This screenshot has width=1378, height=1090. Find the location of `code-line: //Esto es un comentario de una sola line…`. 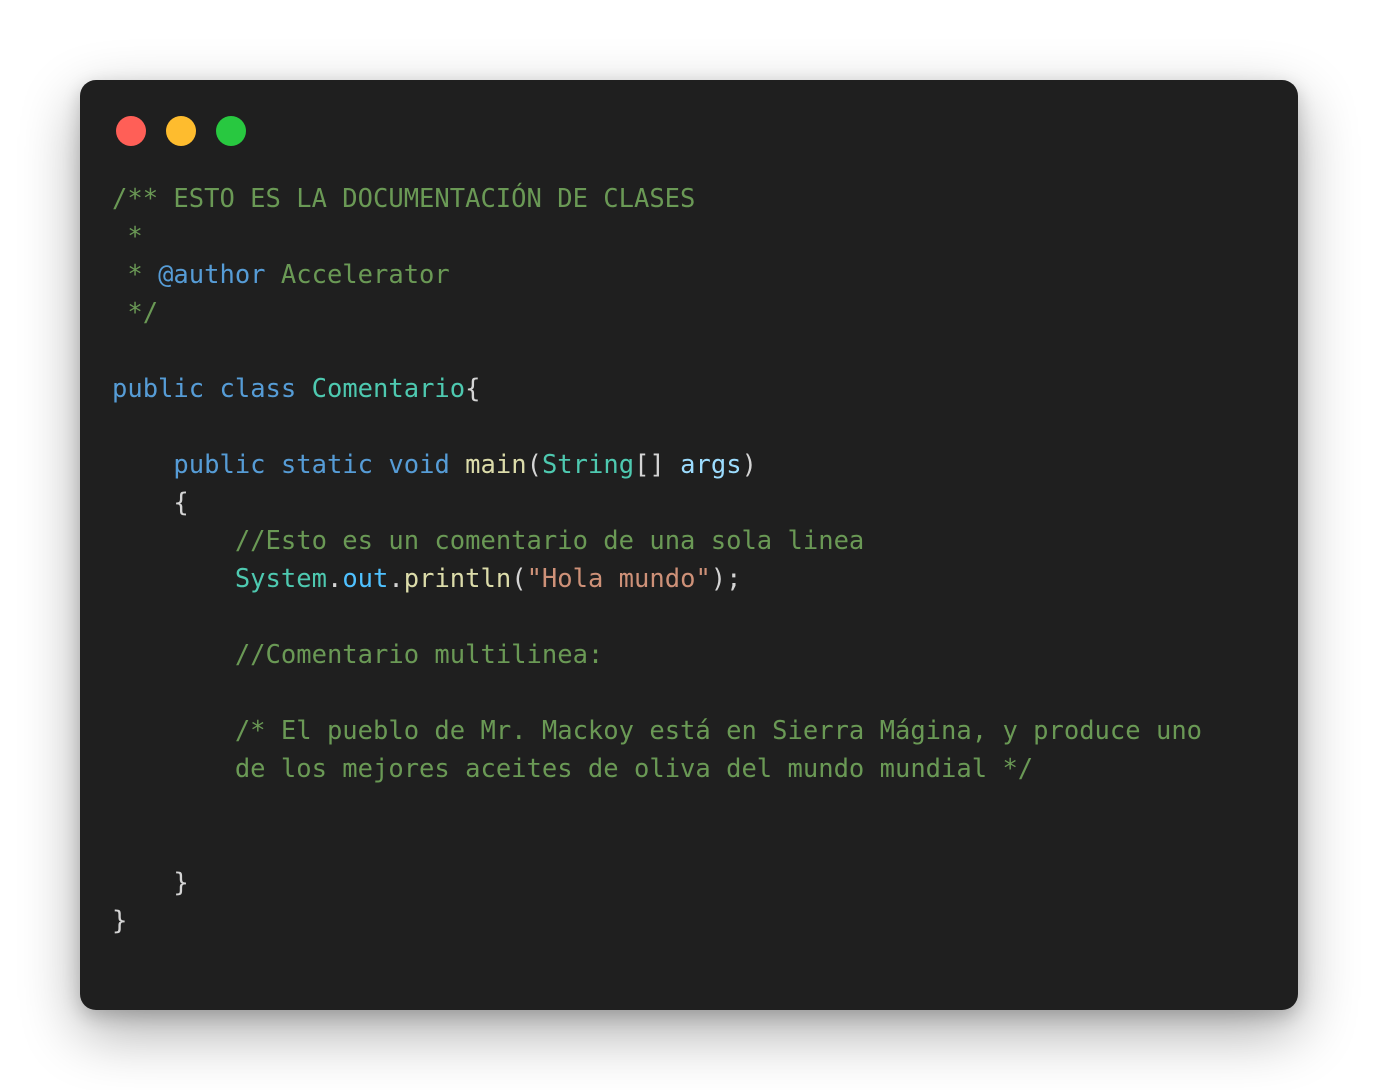

code-line: //Esto es un comentario de una sola line… is located at coordinates (657, 541).